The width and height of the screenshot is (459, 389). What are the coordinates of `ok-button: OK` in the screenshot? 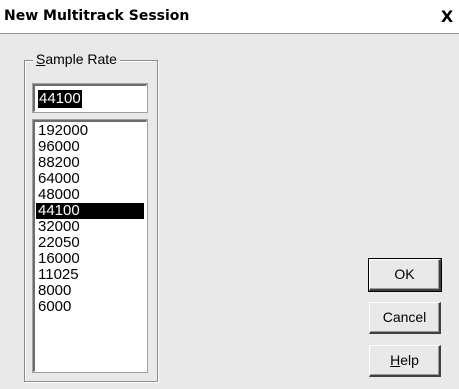 It's located at (405, 275).